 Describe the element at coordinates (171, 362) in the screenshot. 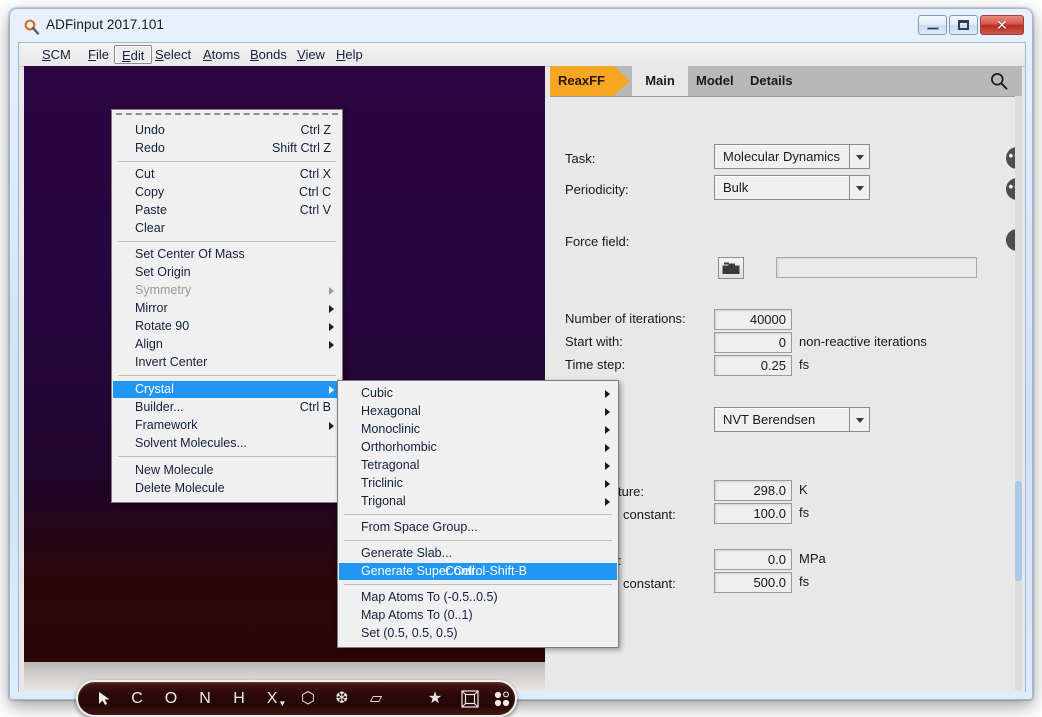

I see `menu-item-label: Invert Center` at that location.